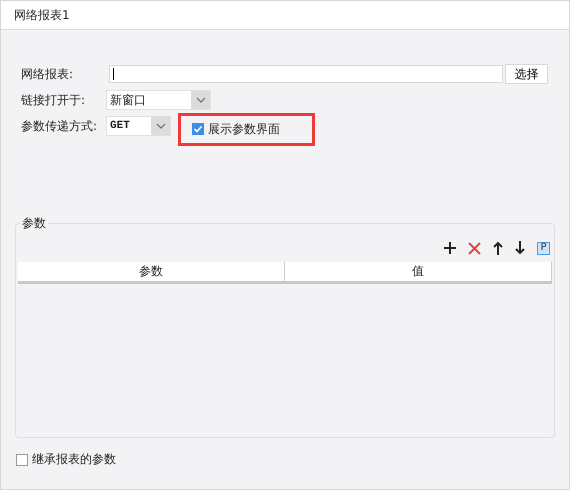  Describe the element at coordinates (306, 74) in the screenshot. I see `report-input-field` at that location.